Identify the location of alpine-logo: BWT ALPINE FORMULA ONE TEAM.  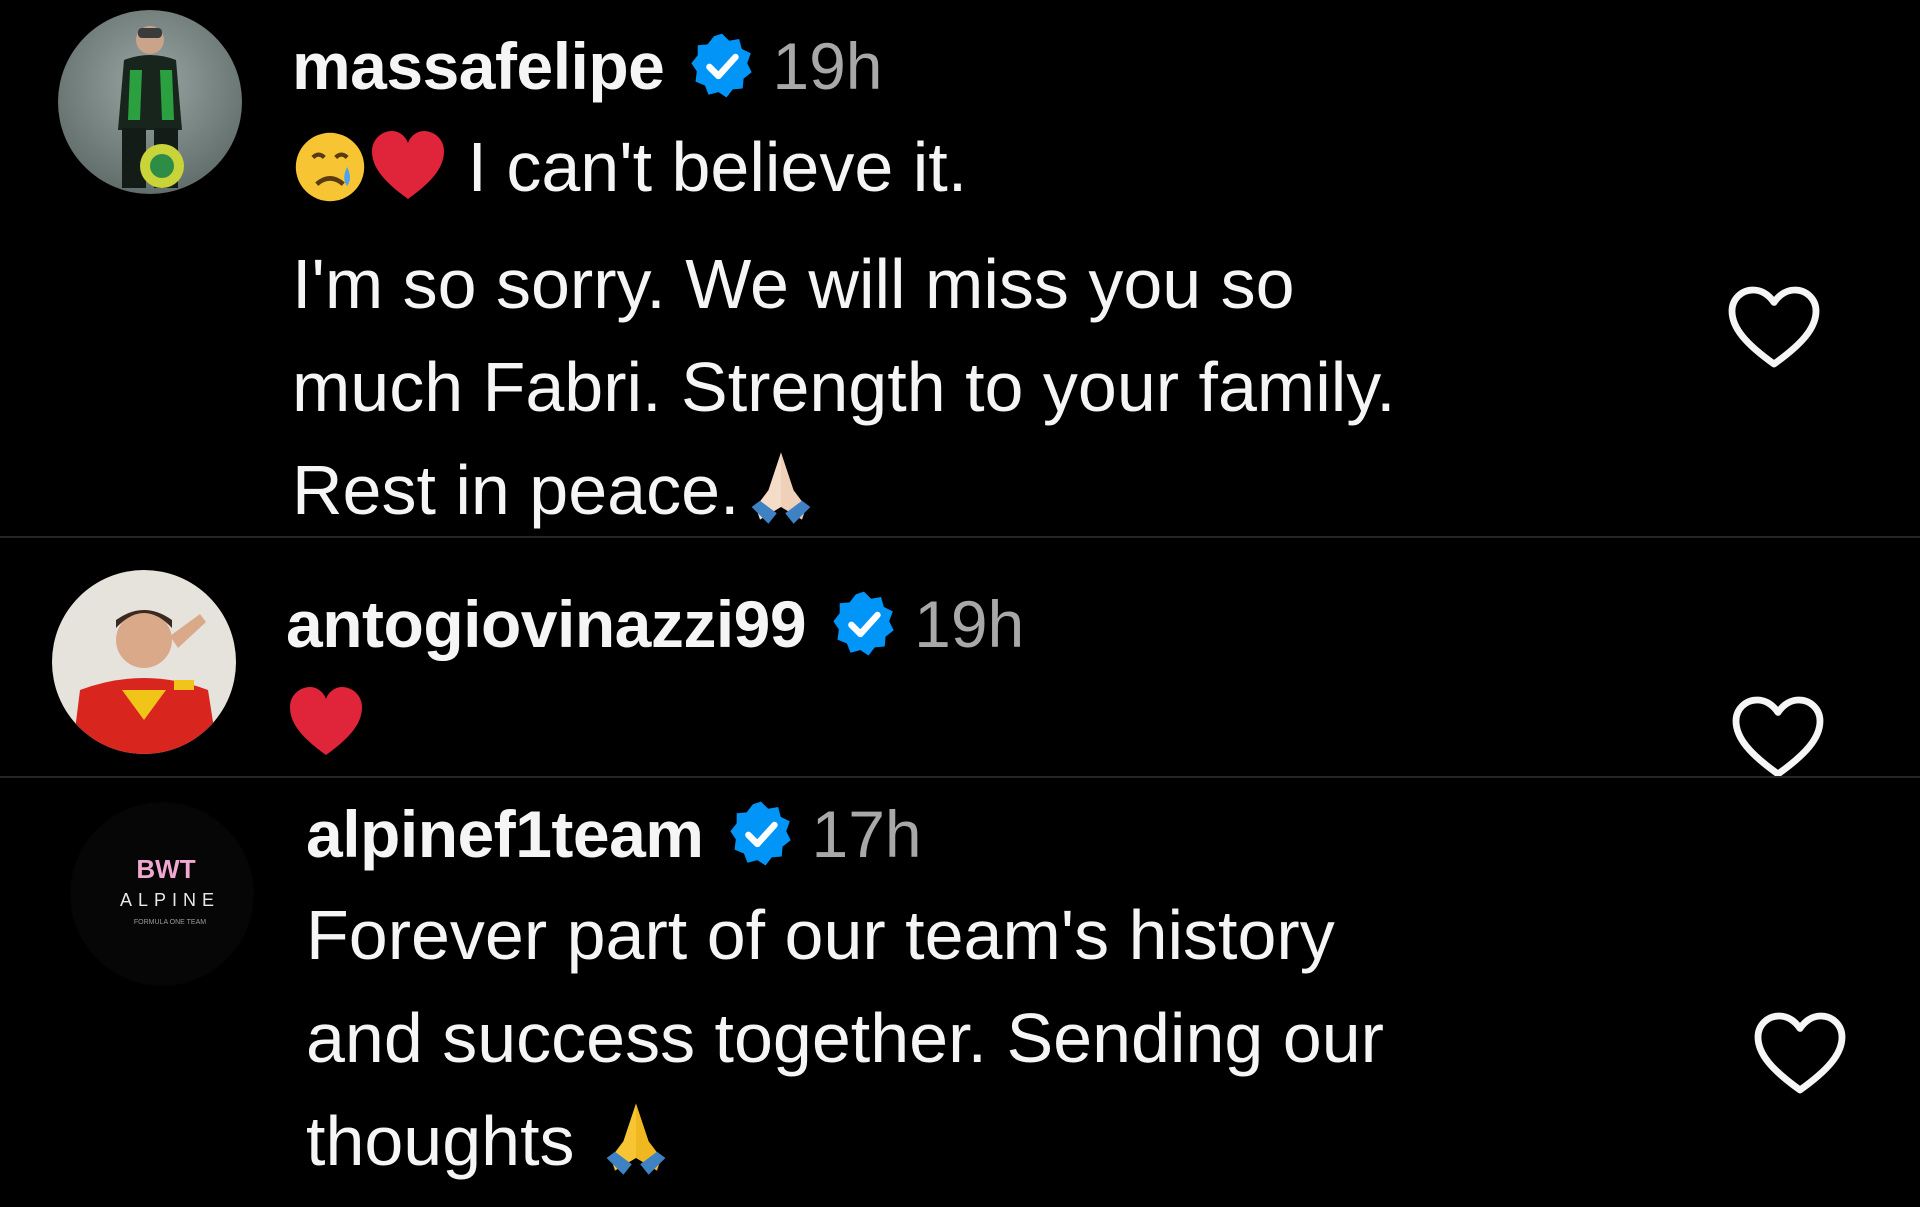
(162, 894).